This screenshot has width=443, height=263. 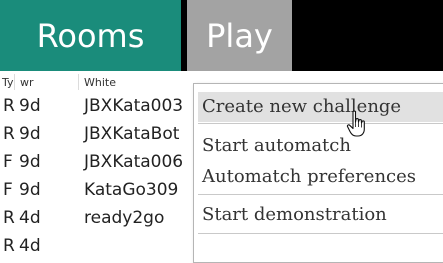 What do you see at coordinates (320, 146) in the screenshot?
I see `menu-item-start-automatch: Start automatch` at bounding box center [320, 146].